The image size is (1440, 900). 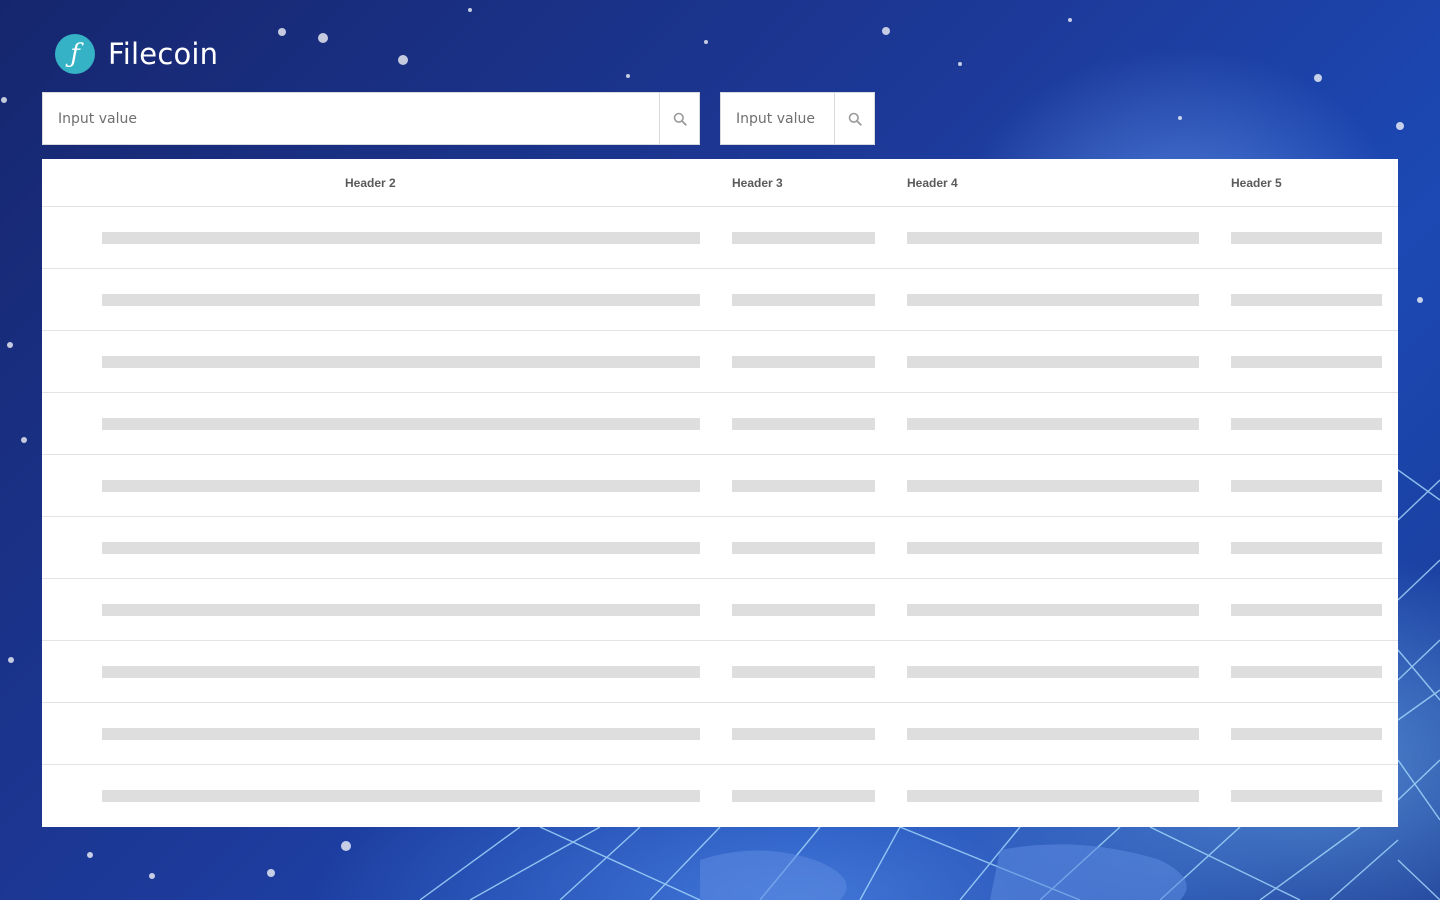 I want to click on main-search-bar, so click(x=371, y=118).